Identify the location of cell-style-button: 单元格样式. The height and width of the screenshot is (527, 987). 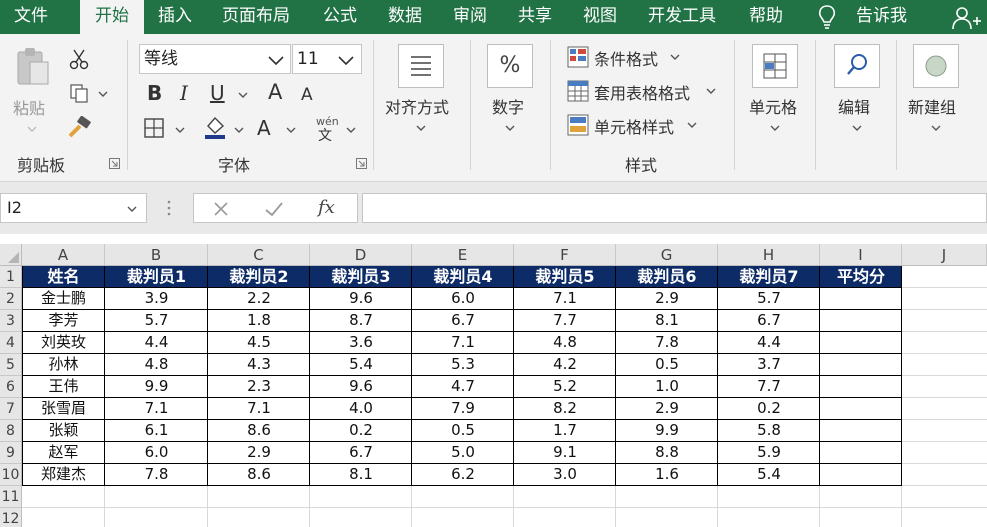
(634, 126).